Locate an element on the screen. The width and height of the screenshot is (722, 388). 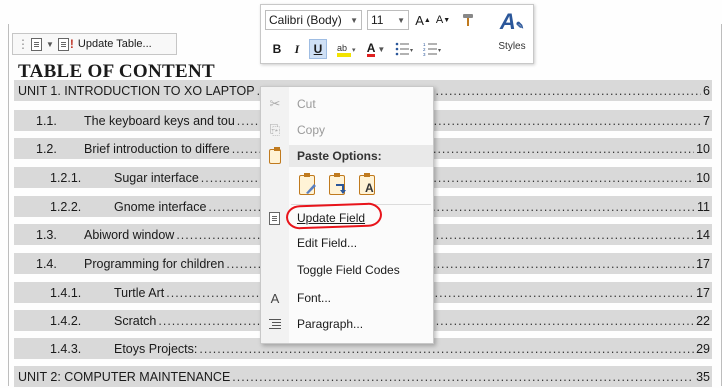
format-painter-icon is located at coordinates (468, 20).